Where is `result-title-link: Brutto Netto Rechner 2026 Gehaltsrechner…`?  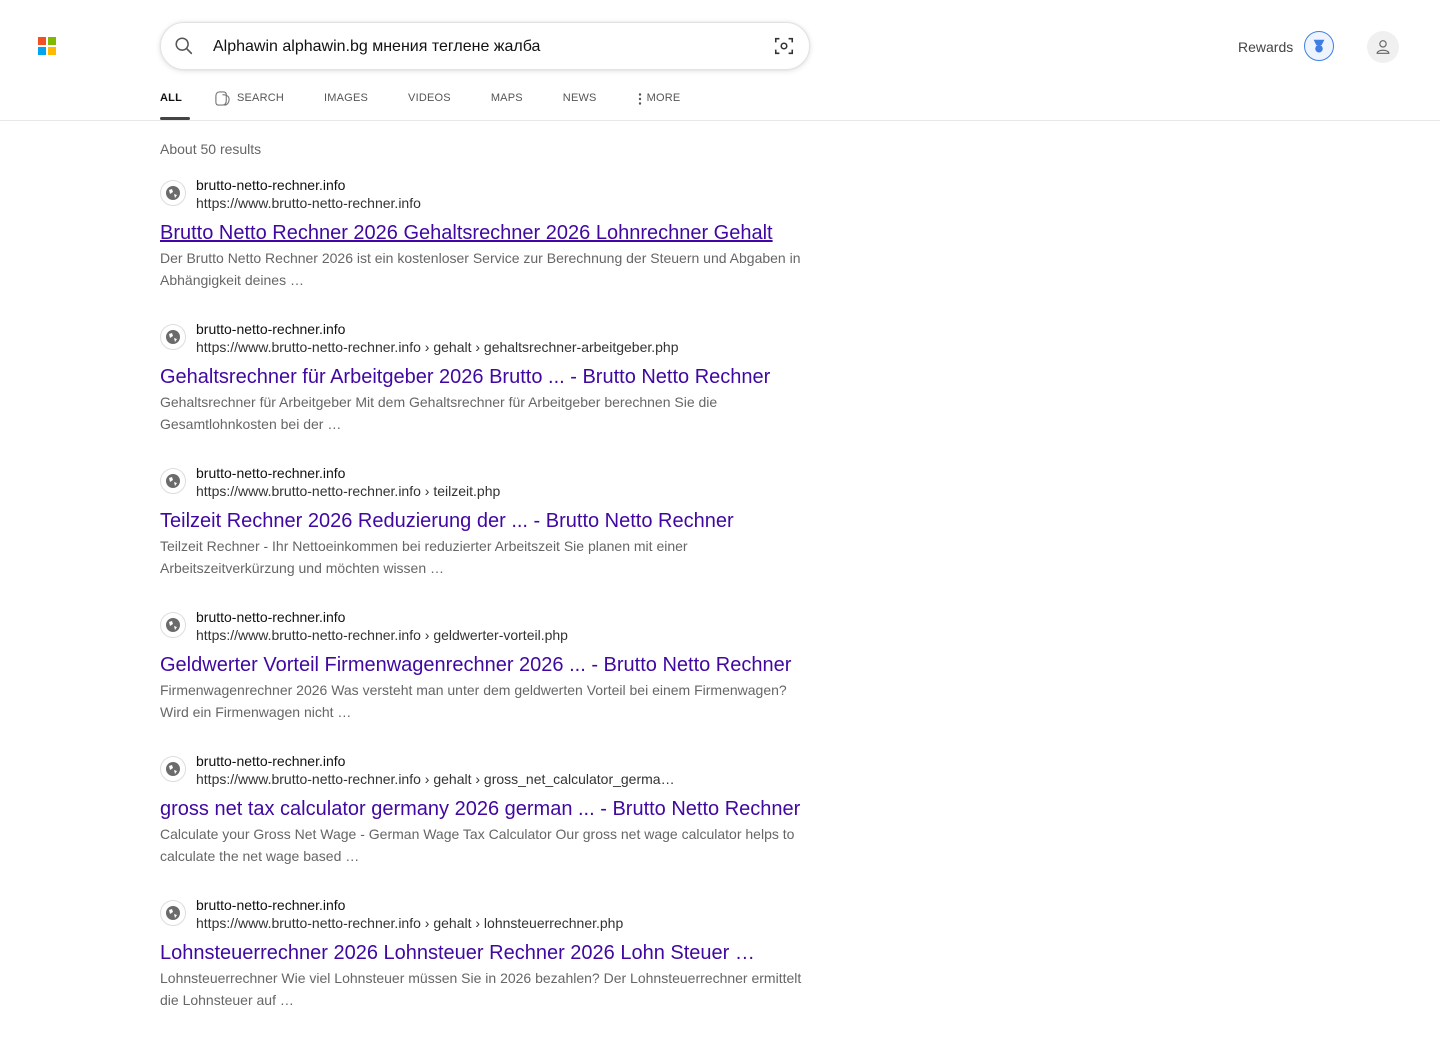
result-title-link: Brutto Netto Rechner 2026 Gehaltsrechner… is located at coordinates (466, 233).